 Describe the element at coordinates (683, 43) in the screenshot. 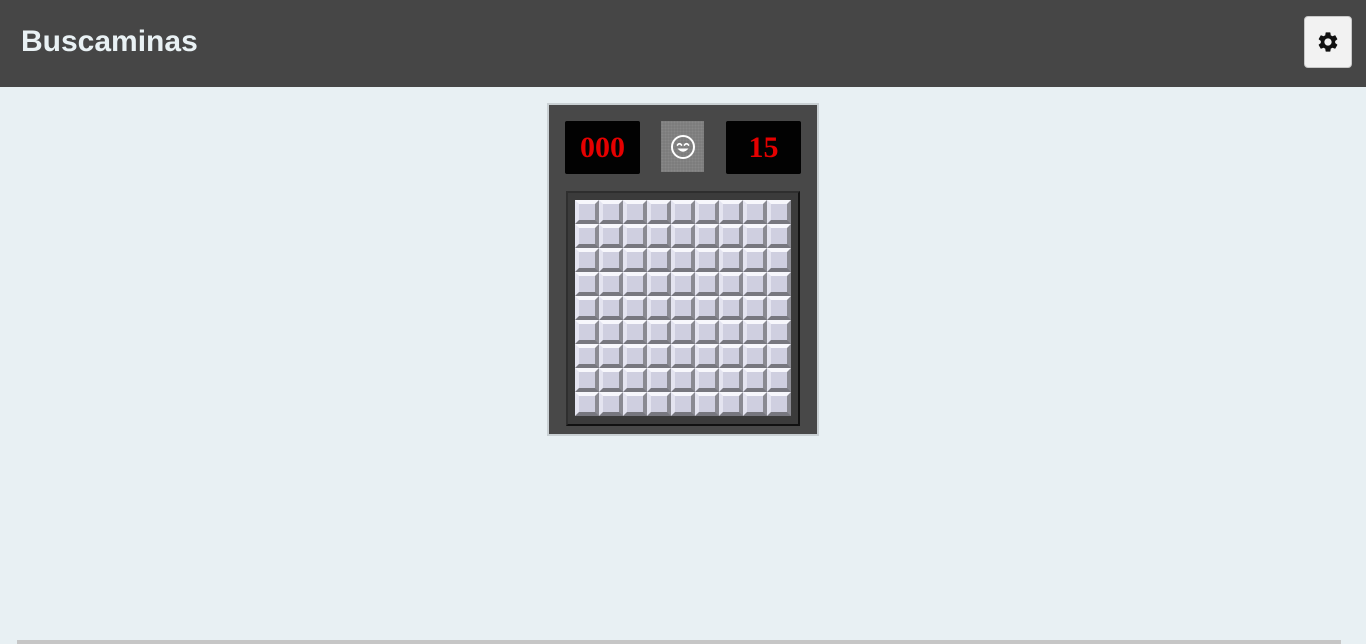

I see `app-header: Buscaminas` at that location.